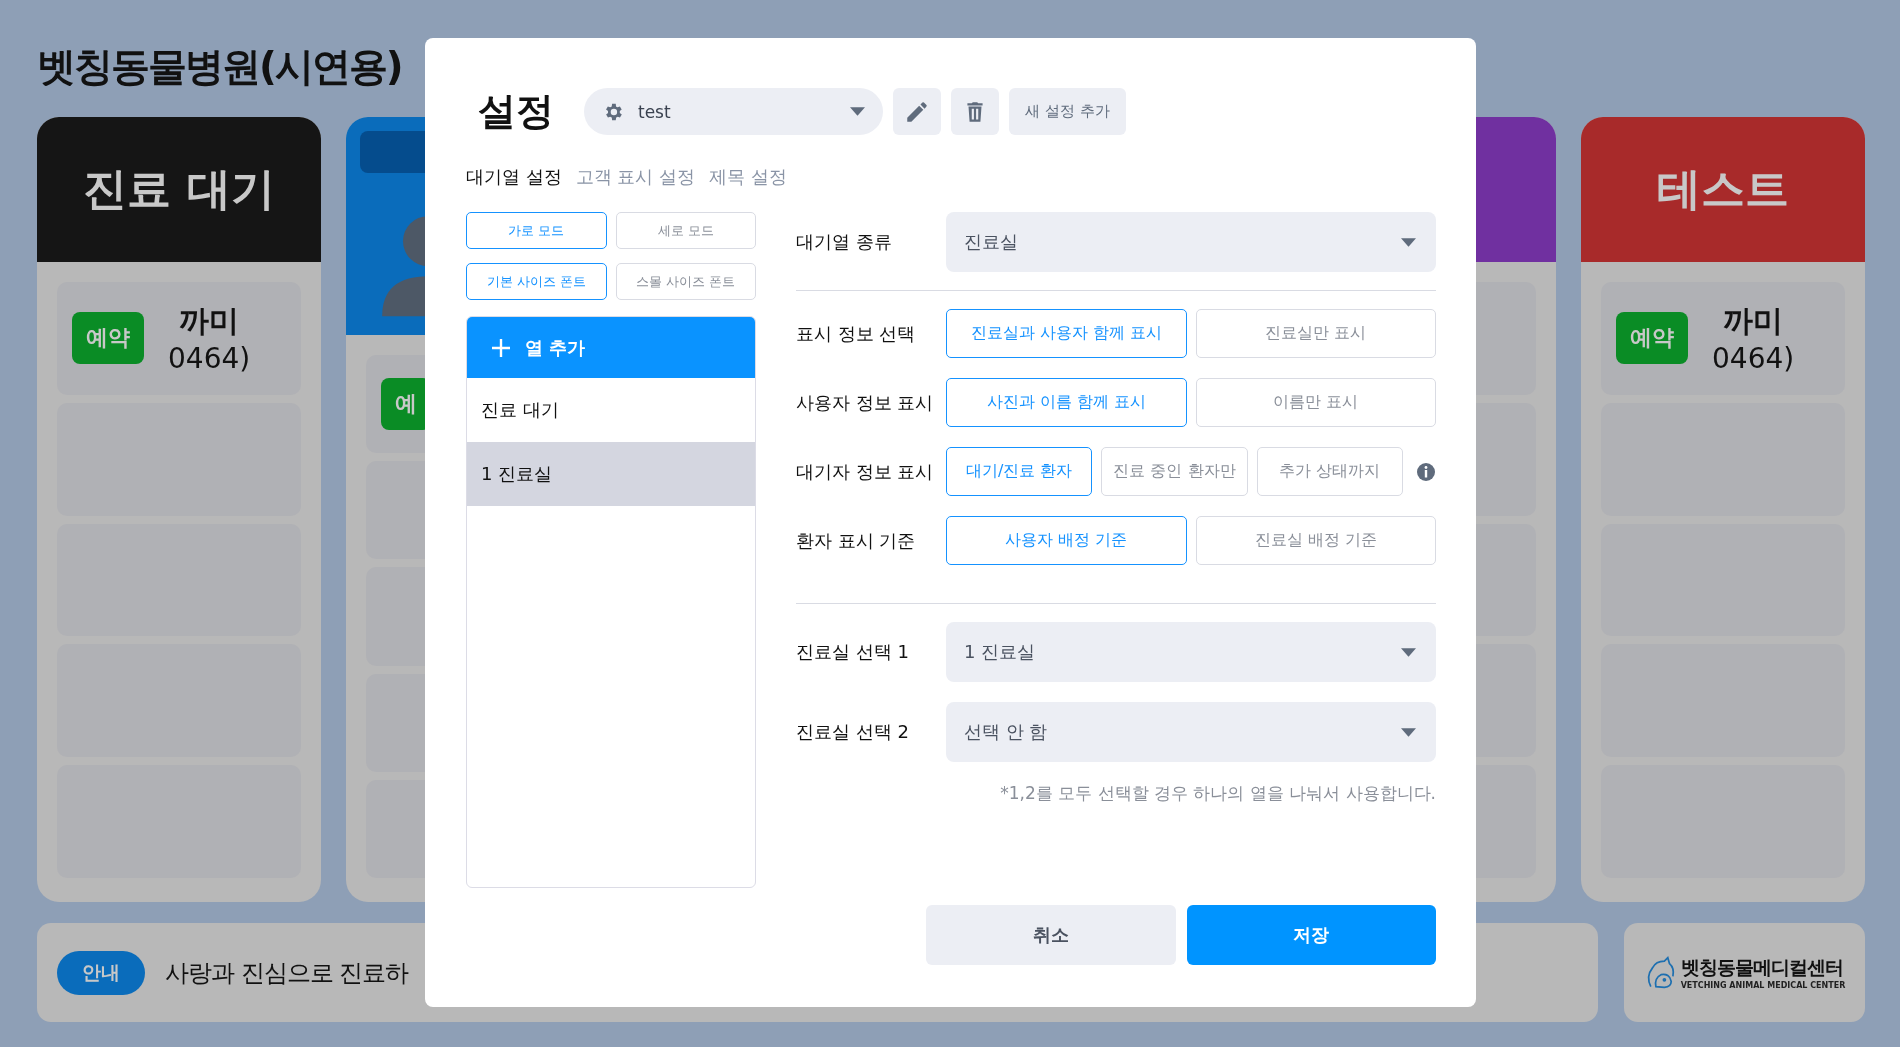  What do you see at coordinates (685, 281) in the screenshot?
I see `font-size-toggle: 스몰 사이즈 폰트` at bounding box center [685, 281].